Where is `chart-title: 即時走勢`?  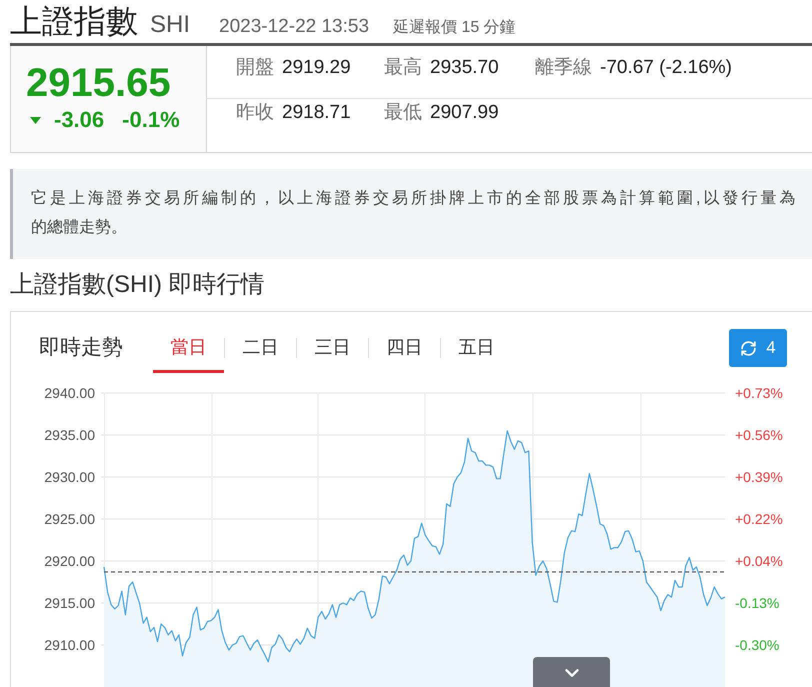 chart-title: 即時走勢 is located at coordinates (81, 348).